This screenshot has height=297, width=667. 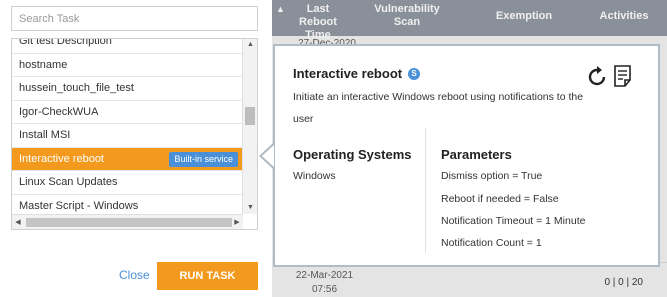 What do you see at coordinates (250, 45) in the screenshot?
I see `scroll-up-icon: ▲` at bounding box center [250, 45].